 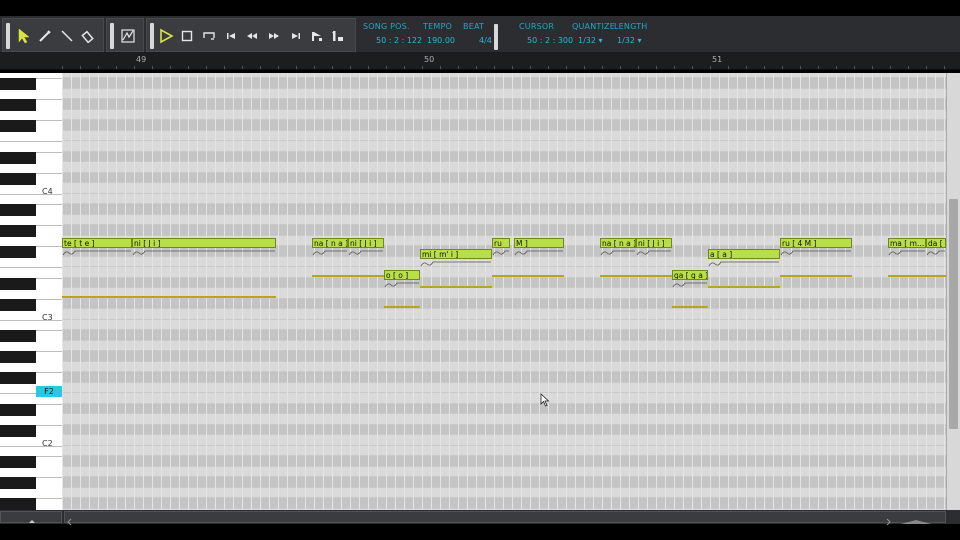 I want to click on go-to-end-icon, so click(x=296, y=36).